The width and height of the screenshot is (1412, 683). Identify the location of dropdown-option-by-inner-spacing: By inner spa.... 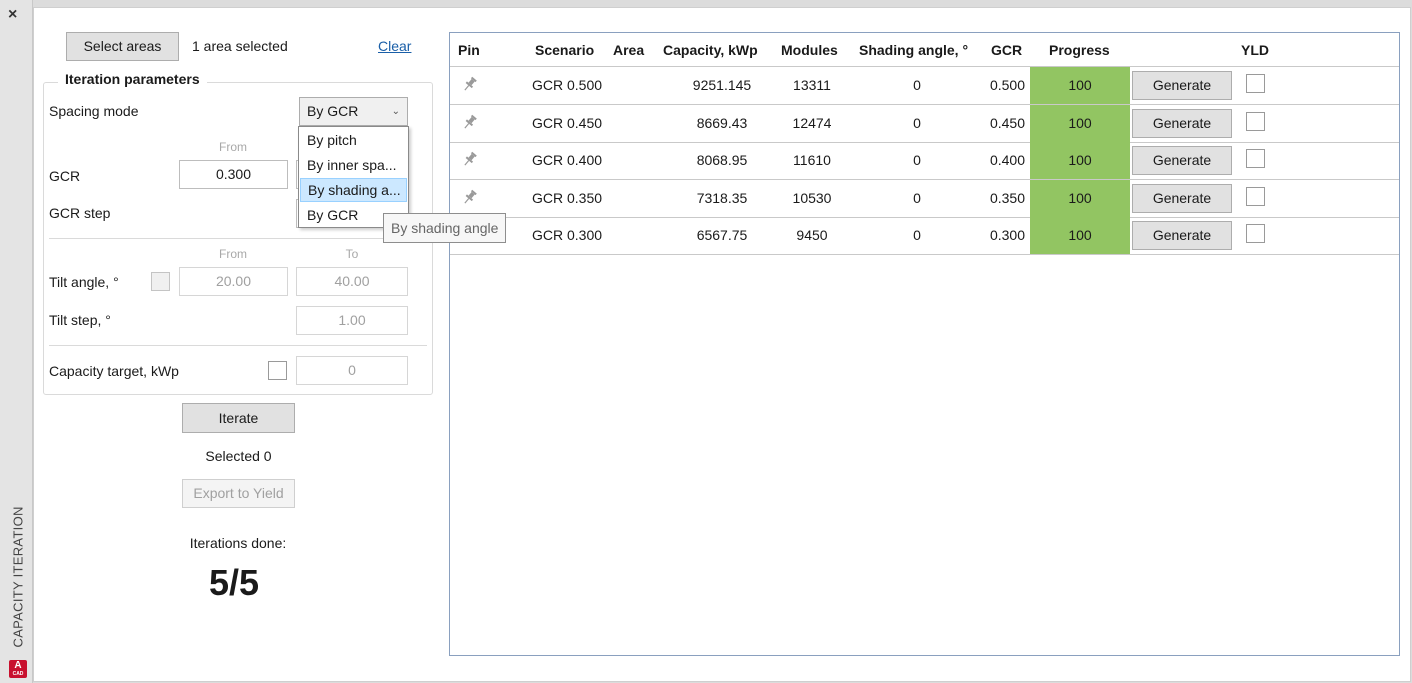
(353, 165).